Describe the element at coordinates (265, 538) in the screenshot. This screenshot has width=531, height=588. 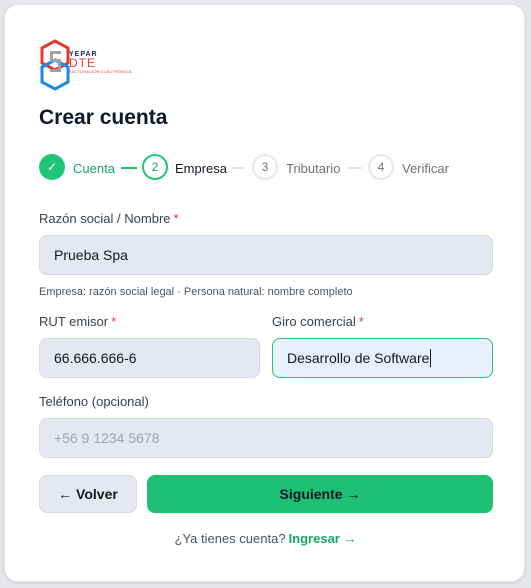
I see `login-prompt: ¿Ya tienes cuenta? Ingresar →` at that location.